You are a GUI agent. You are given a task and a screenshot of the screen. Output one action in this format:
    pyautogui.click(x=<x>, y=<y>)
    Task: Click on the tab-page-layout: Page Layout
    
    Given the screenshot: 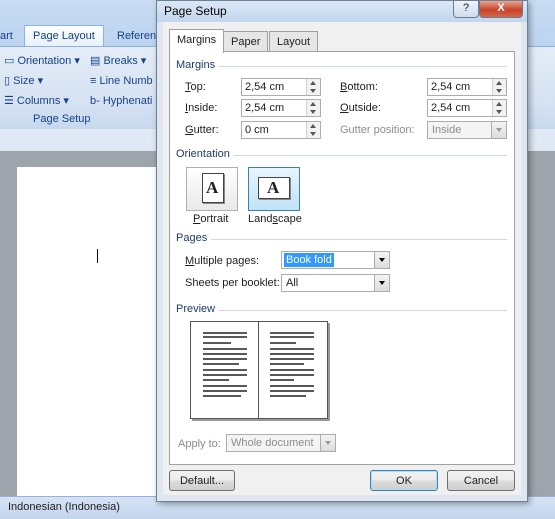 What is the action you would take?
    pyautogui.click(x=64, y=36)
    